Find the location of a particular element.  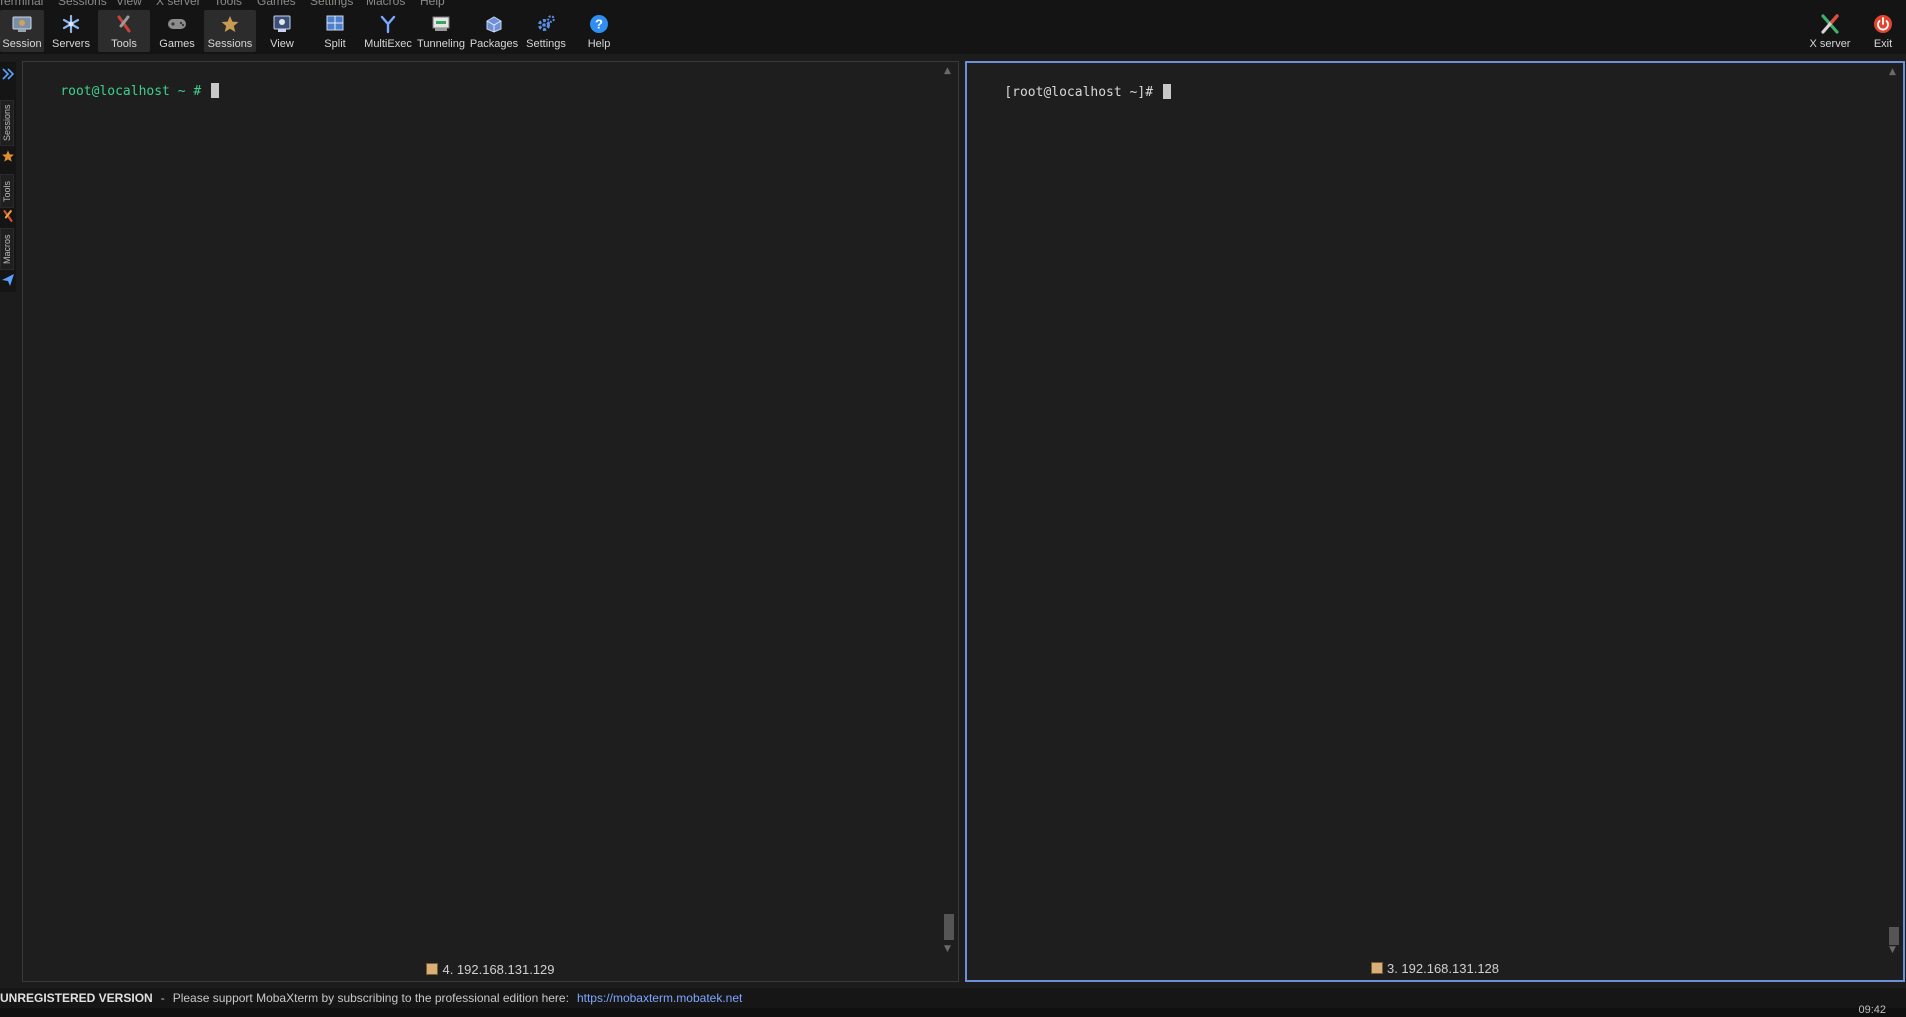

terminal-output: root@localhost ~ # is located at coordinates (124, 91).